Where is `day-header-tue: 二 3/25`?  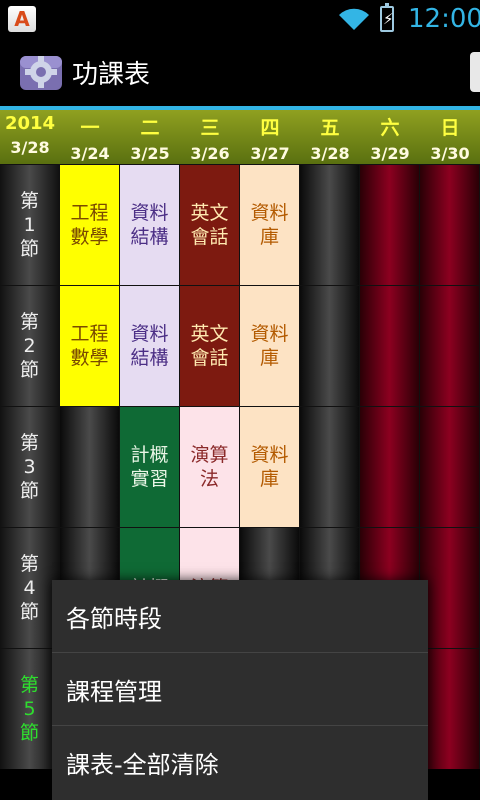
day-header-tue: 二 3/25 is located at coordinates (150, 137).